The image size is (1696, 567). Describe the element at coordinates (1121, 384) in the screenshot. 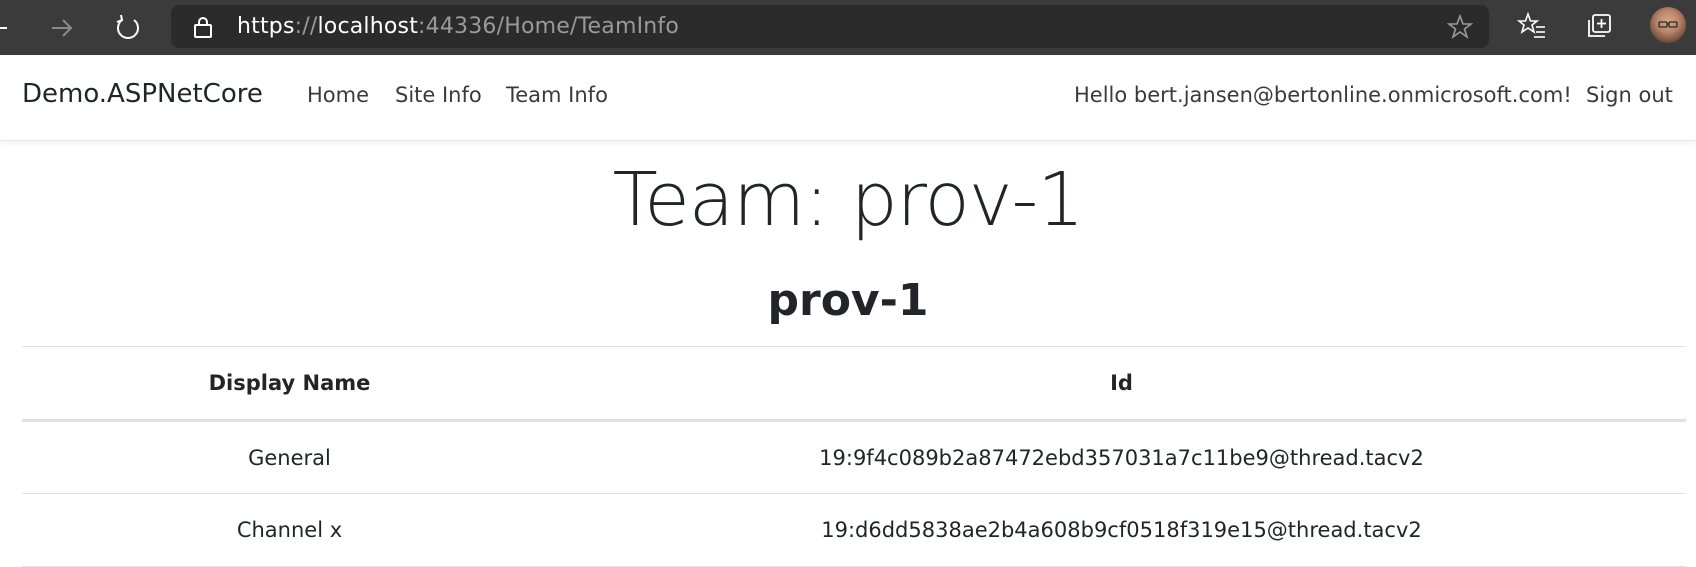

I see `column-header-id: Id` at that location.